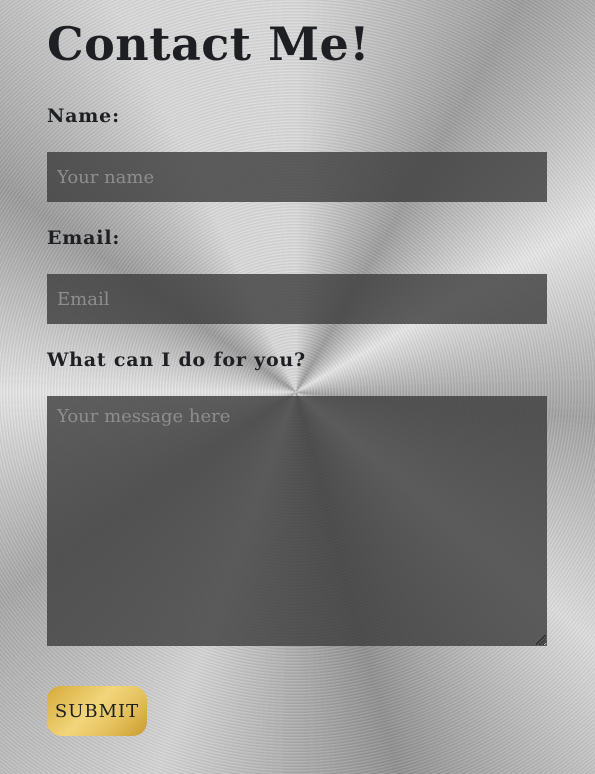 This screenshot has width=595, height=774. What do you see at coordinates (83, 116) in the screenshot?
I see `name-label: Name:` at bounding box center [83, 116].